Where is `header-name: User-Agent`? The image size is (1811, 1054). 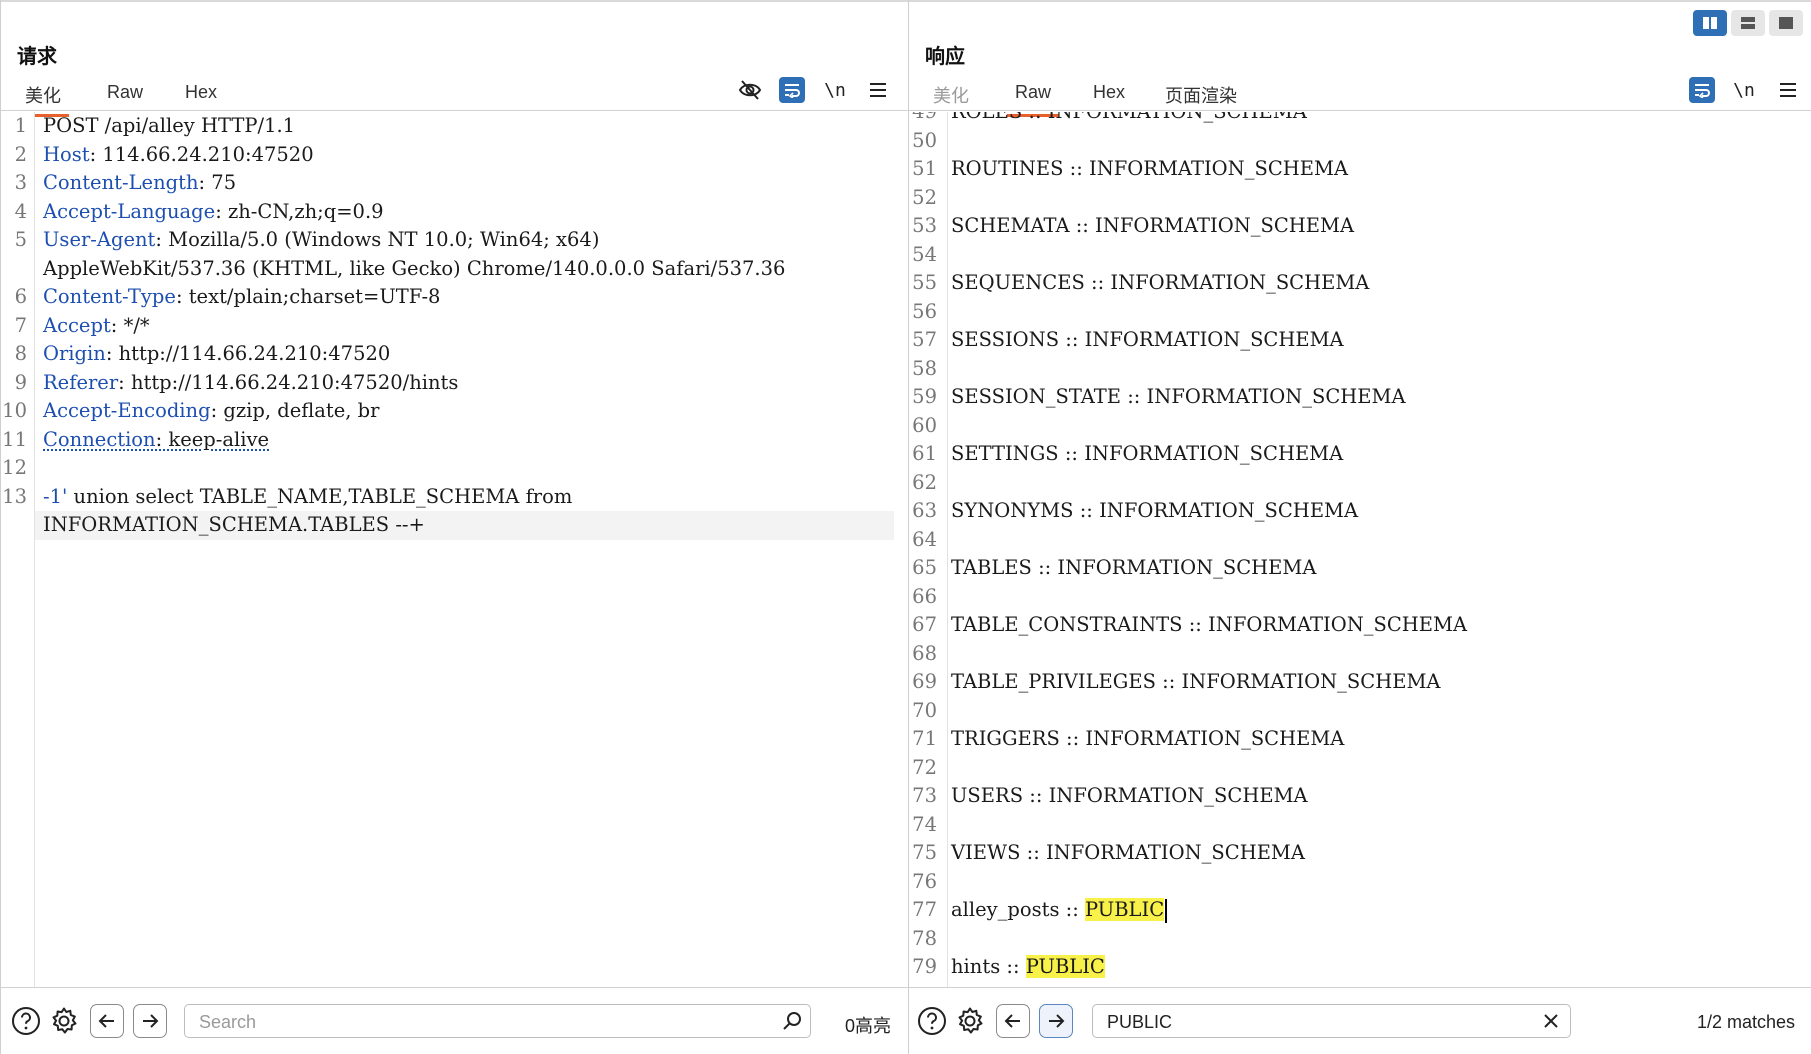 header-name: User-Agent is located at coordinates (99, 239).